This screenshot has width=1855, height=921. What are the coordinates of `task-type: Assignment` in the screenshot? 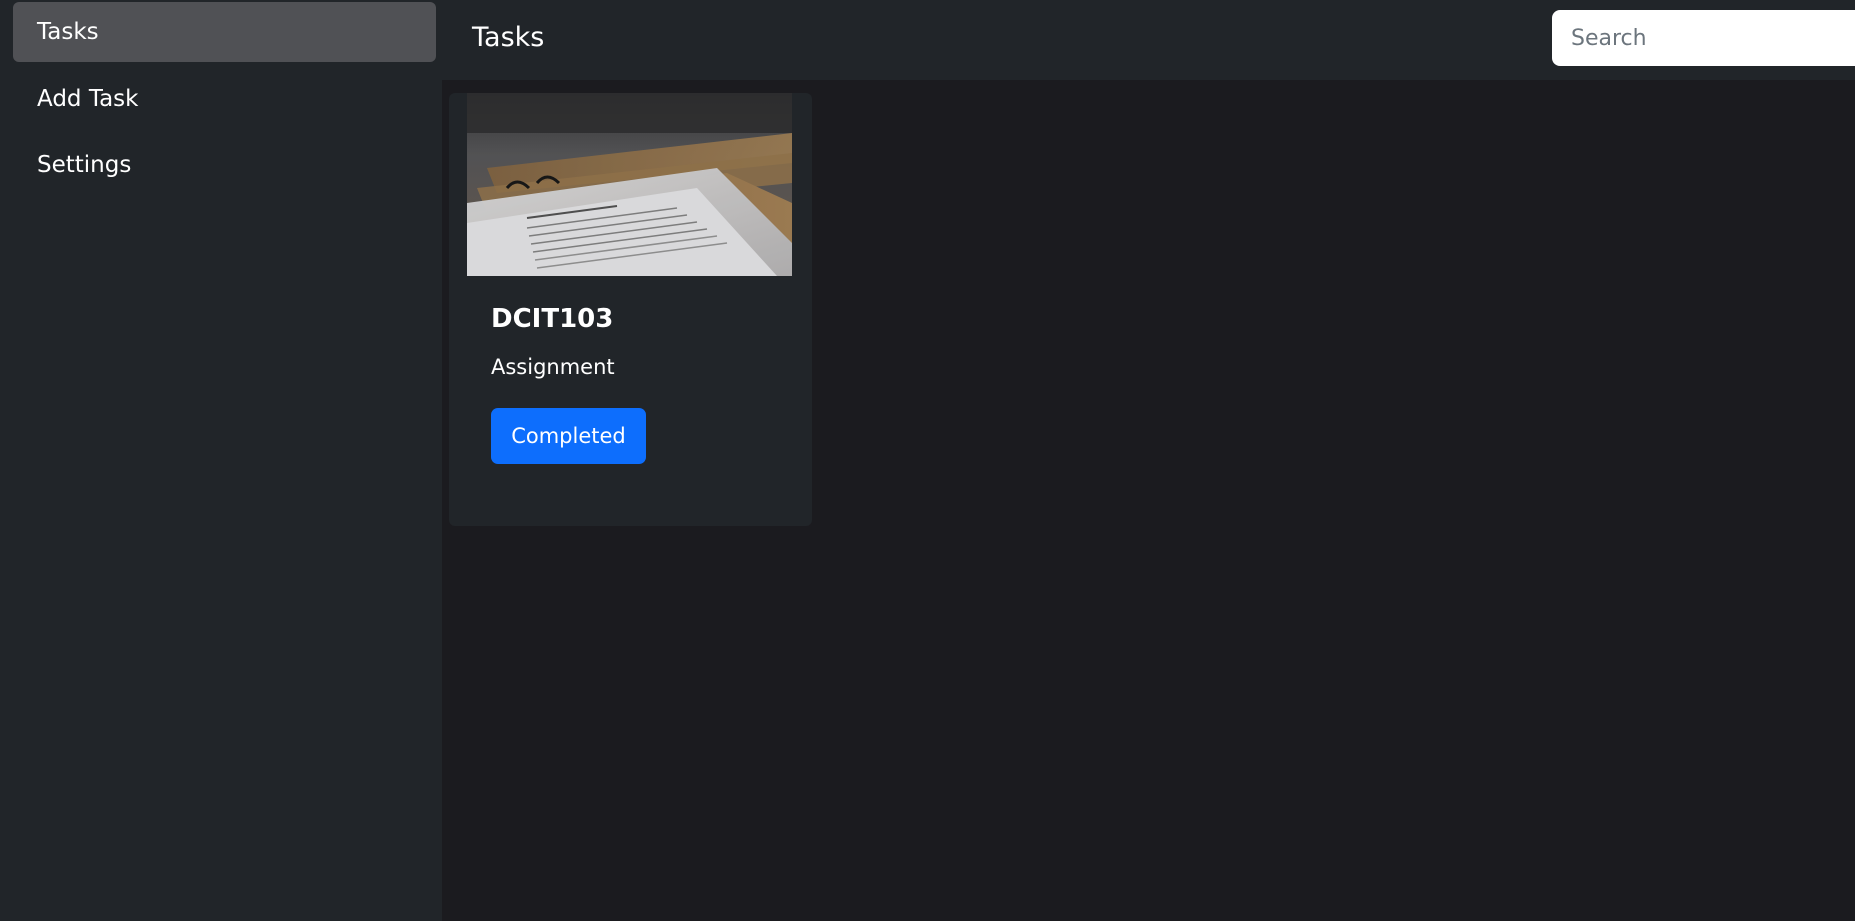 It's located at (553, 367).